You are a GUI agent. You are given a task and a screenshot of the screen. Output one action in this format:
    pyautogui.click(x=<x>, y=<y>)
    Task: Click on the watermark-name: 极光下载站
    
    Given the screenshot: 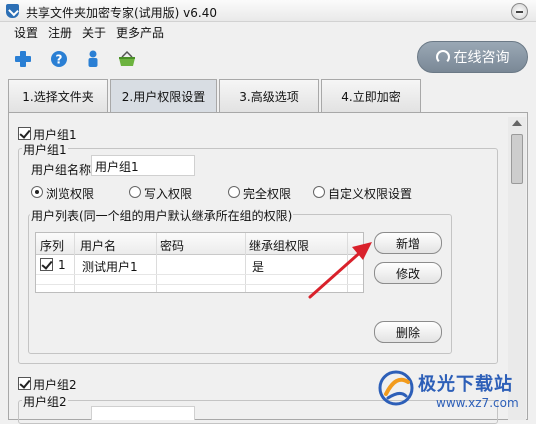 What is the action you would take?
    pyautogui.click(x=465, y=384)
    